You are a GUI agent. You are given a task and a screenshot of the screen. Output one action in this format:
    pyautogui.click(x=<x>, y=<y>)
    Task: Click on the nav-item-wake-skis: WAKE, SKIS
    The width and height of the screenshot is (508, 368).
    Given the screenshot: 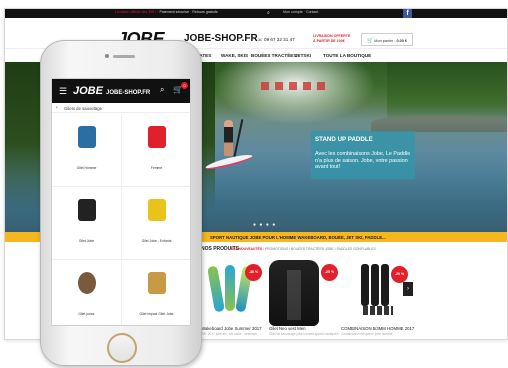 What is the action you would take?
    pyautogui.click(x=234, y=55)
    